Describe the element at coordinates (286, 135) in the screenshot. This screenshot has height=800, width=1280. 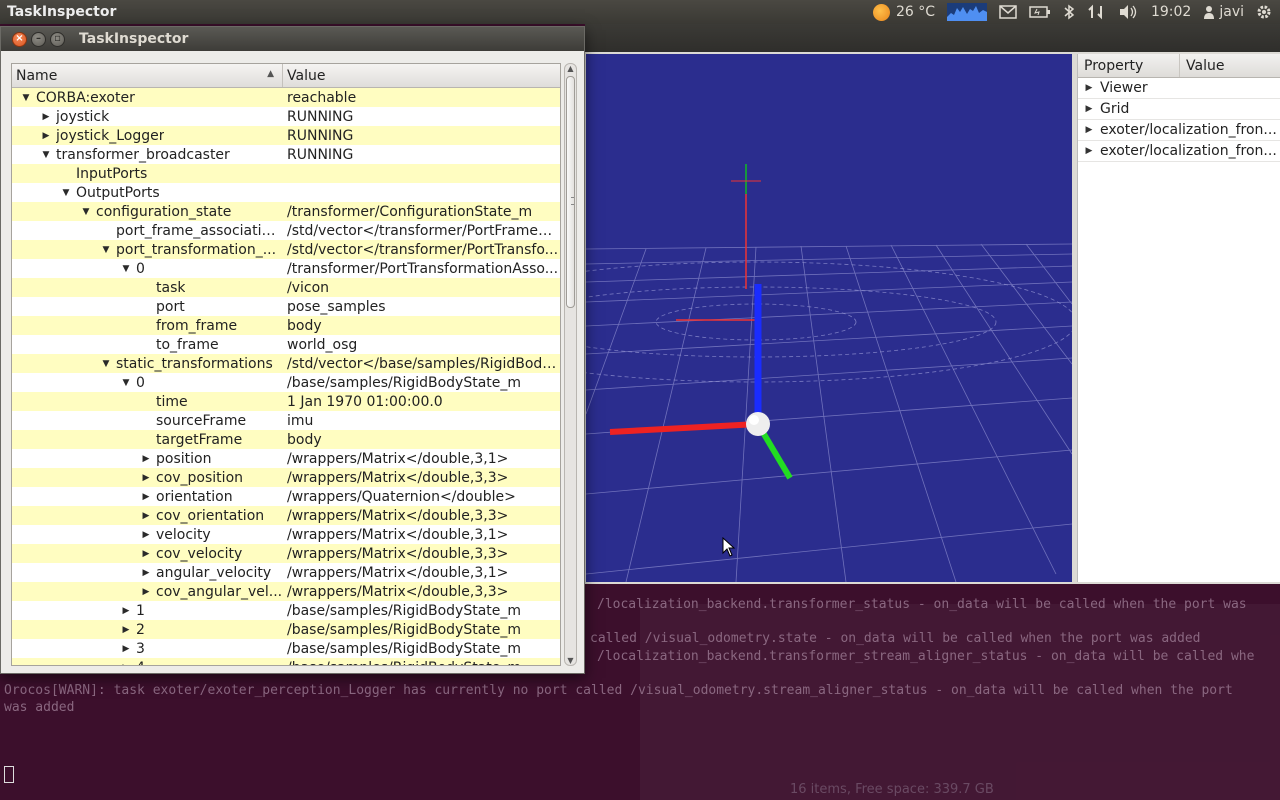
I see `tree-row: ▶ joystick_Logger RUNNING` at that location.